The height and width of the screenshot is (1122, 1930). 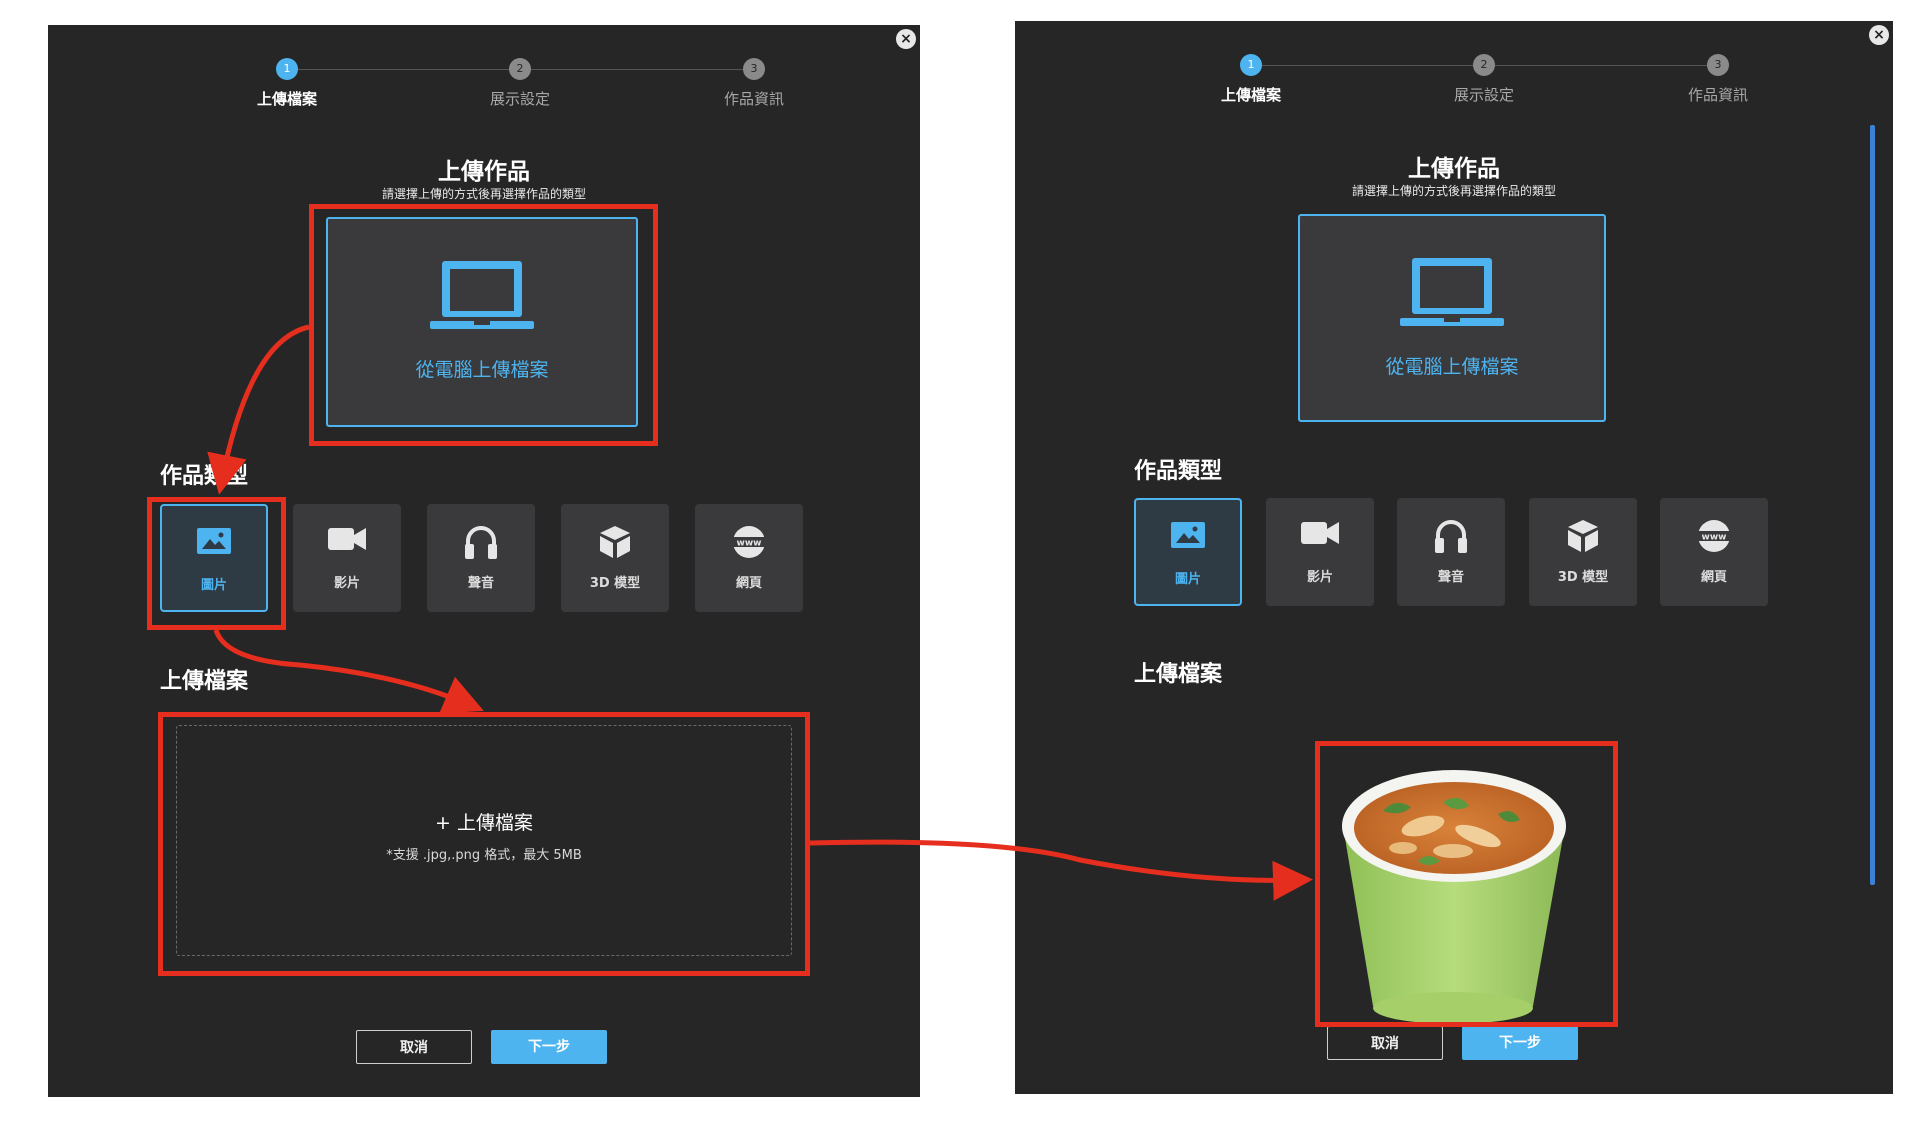 What do you see at coordinates (1061, 870) in the screenshot?
I see `arrow-to-preview` at bounding box center [1061, 870].